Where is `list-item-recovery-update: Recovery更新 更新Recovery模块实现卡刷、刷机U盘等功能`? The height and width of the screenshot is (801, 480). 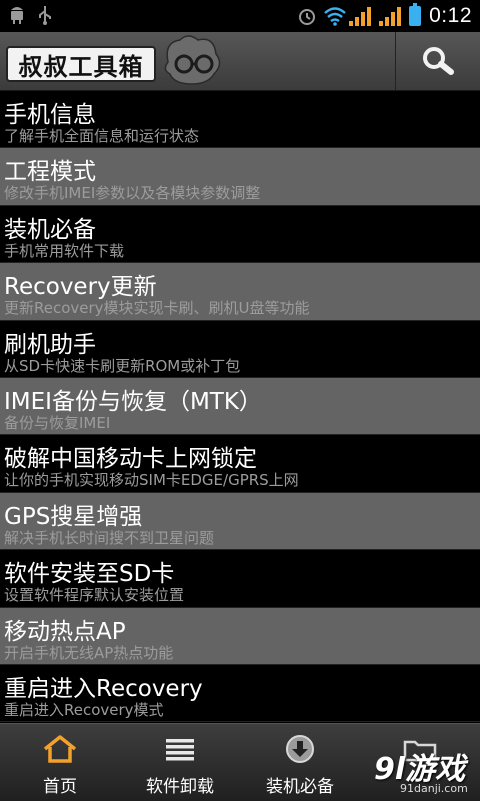 list-item-recovery-update: Recovery更新 更新Recovery模块实现卡刷、刷机U盘等功能 is located at coordinates (240, 292).